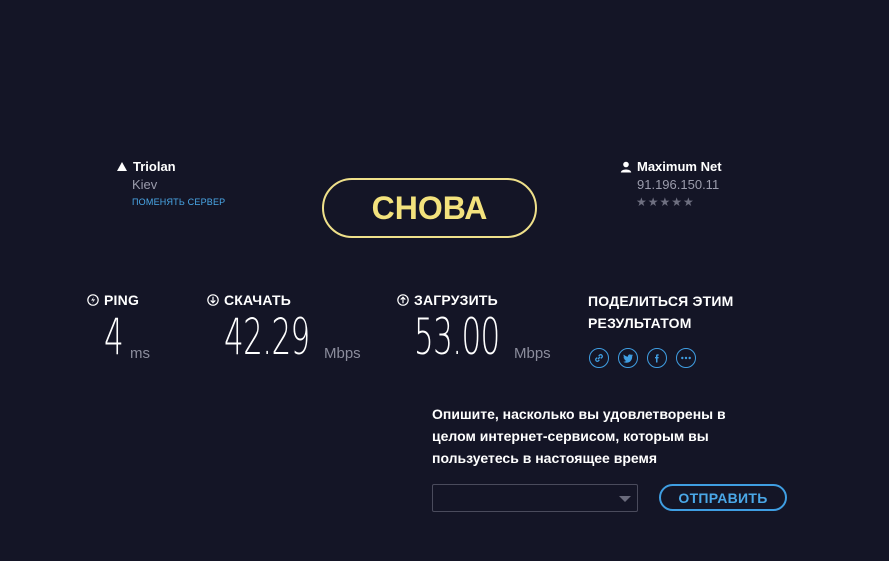  What do you see at coordinates (145, 184) in the screenshot?
I see `isp-location: Kiev` at bounding box center [145, 184].